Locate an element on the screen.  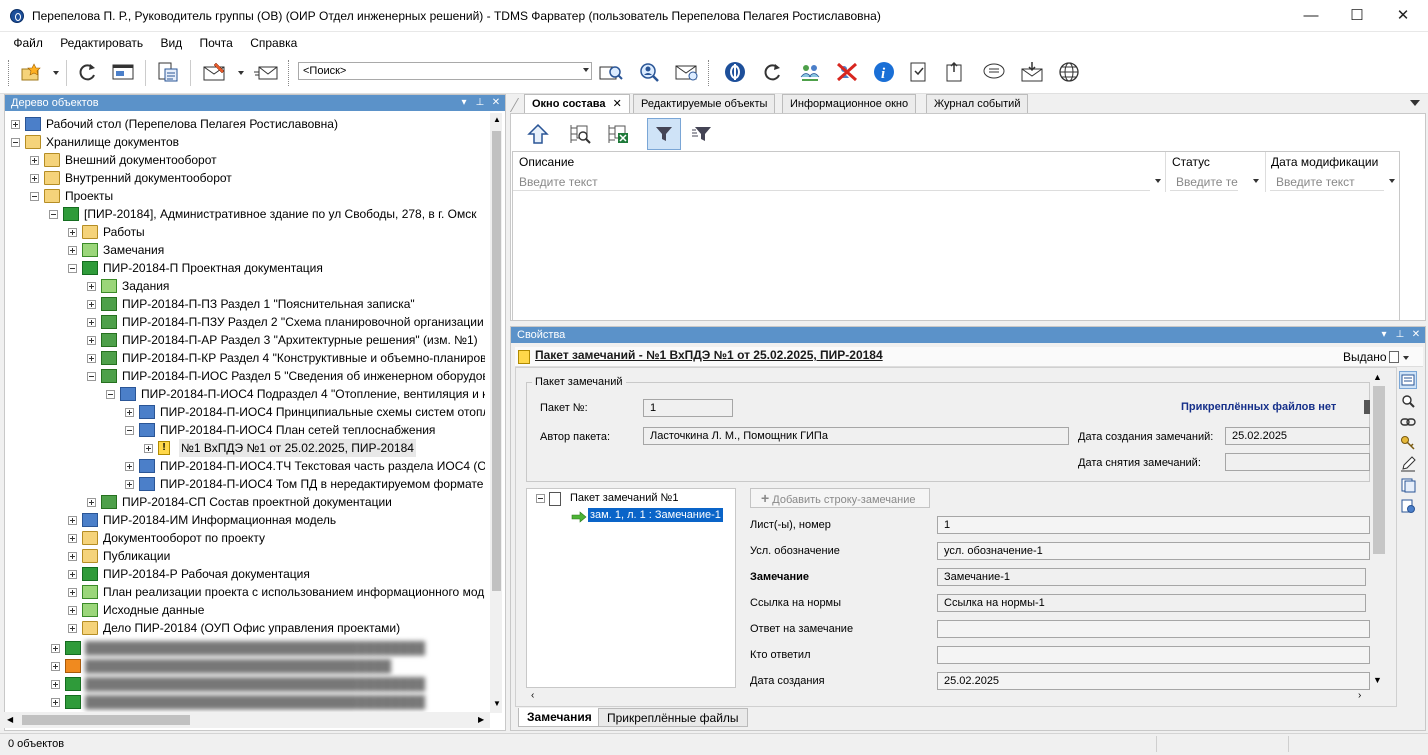
remarks-tree-item-selected: зам. 1, л. 1 : Замечание-1 is located at coordinates (655, 515).